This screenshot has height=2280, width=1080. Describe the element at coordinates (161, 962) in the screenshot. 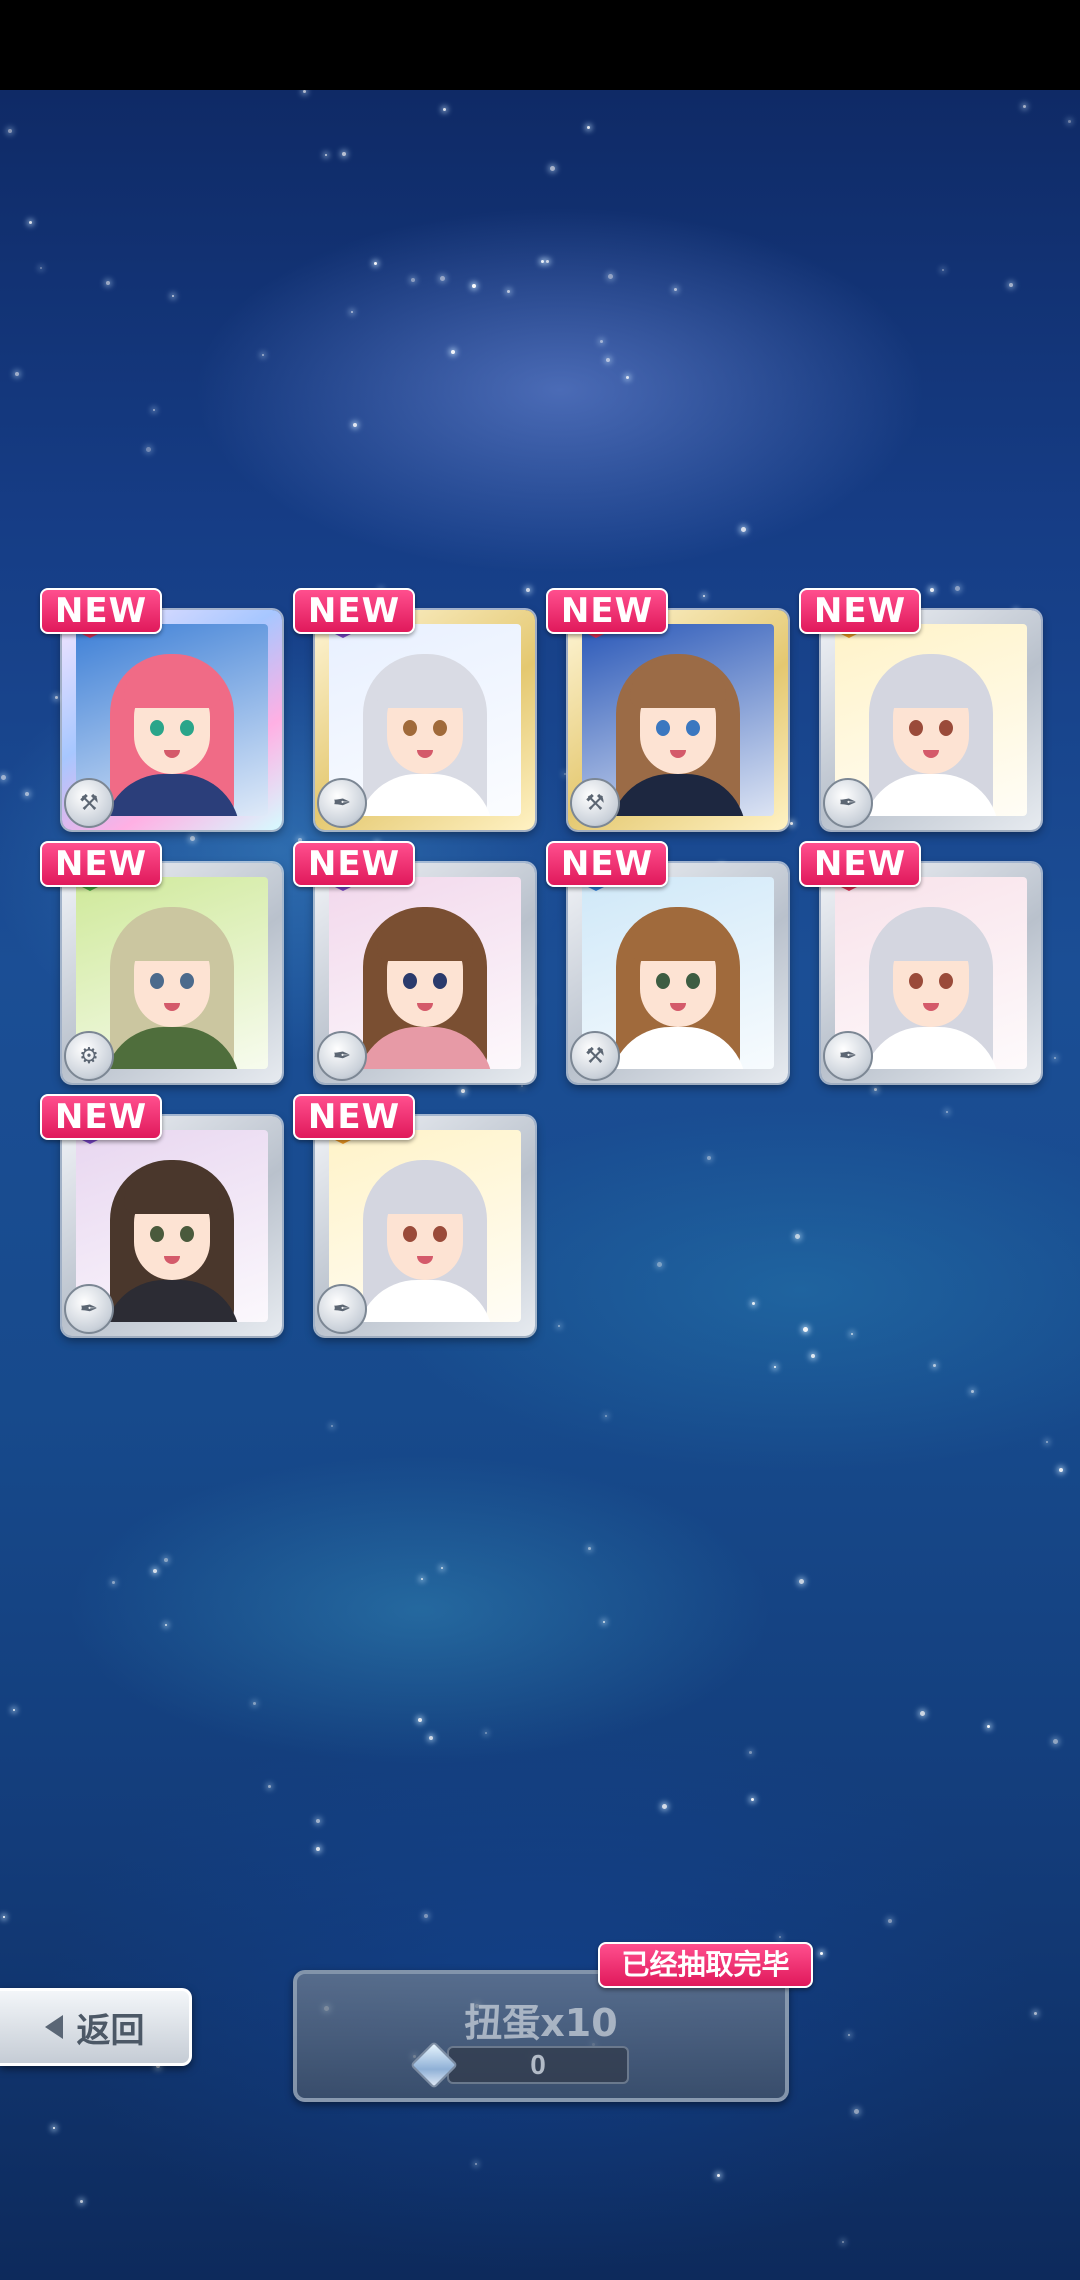

I see `result-card: ⚙ NEW` at that location.